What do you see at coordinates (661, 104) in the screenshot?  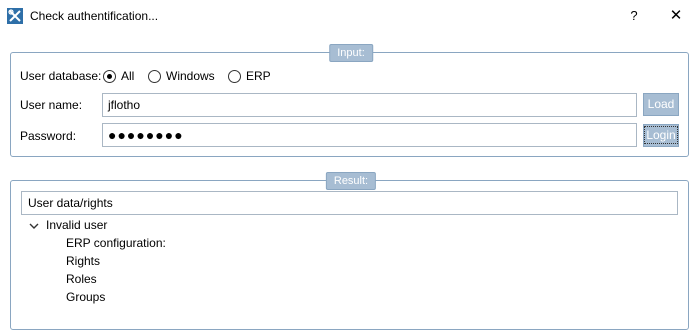 I see `load-button: Load` at bounding box center [661, 104].